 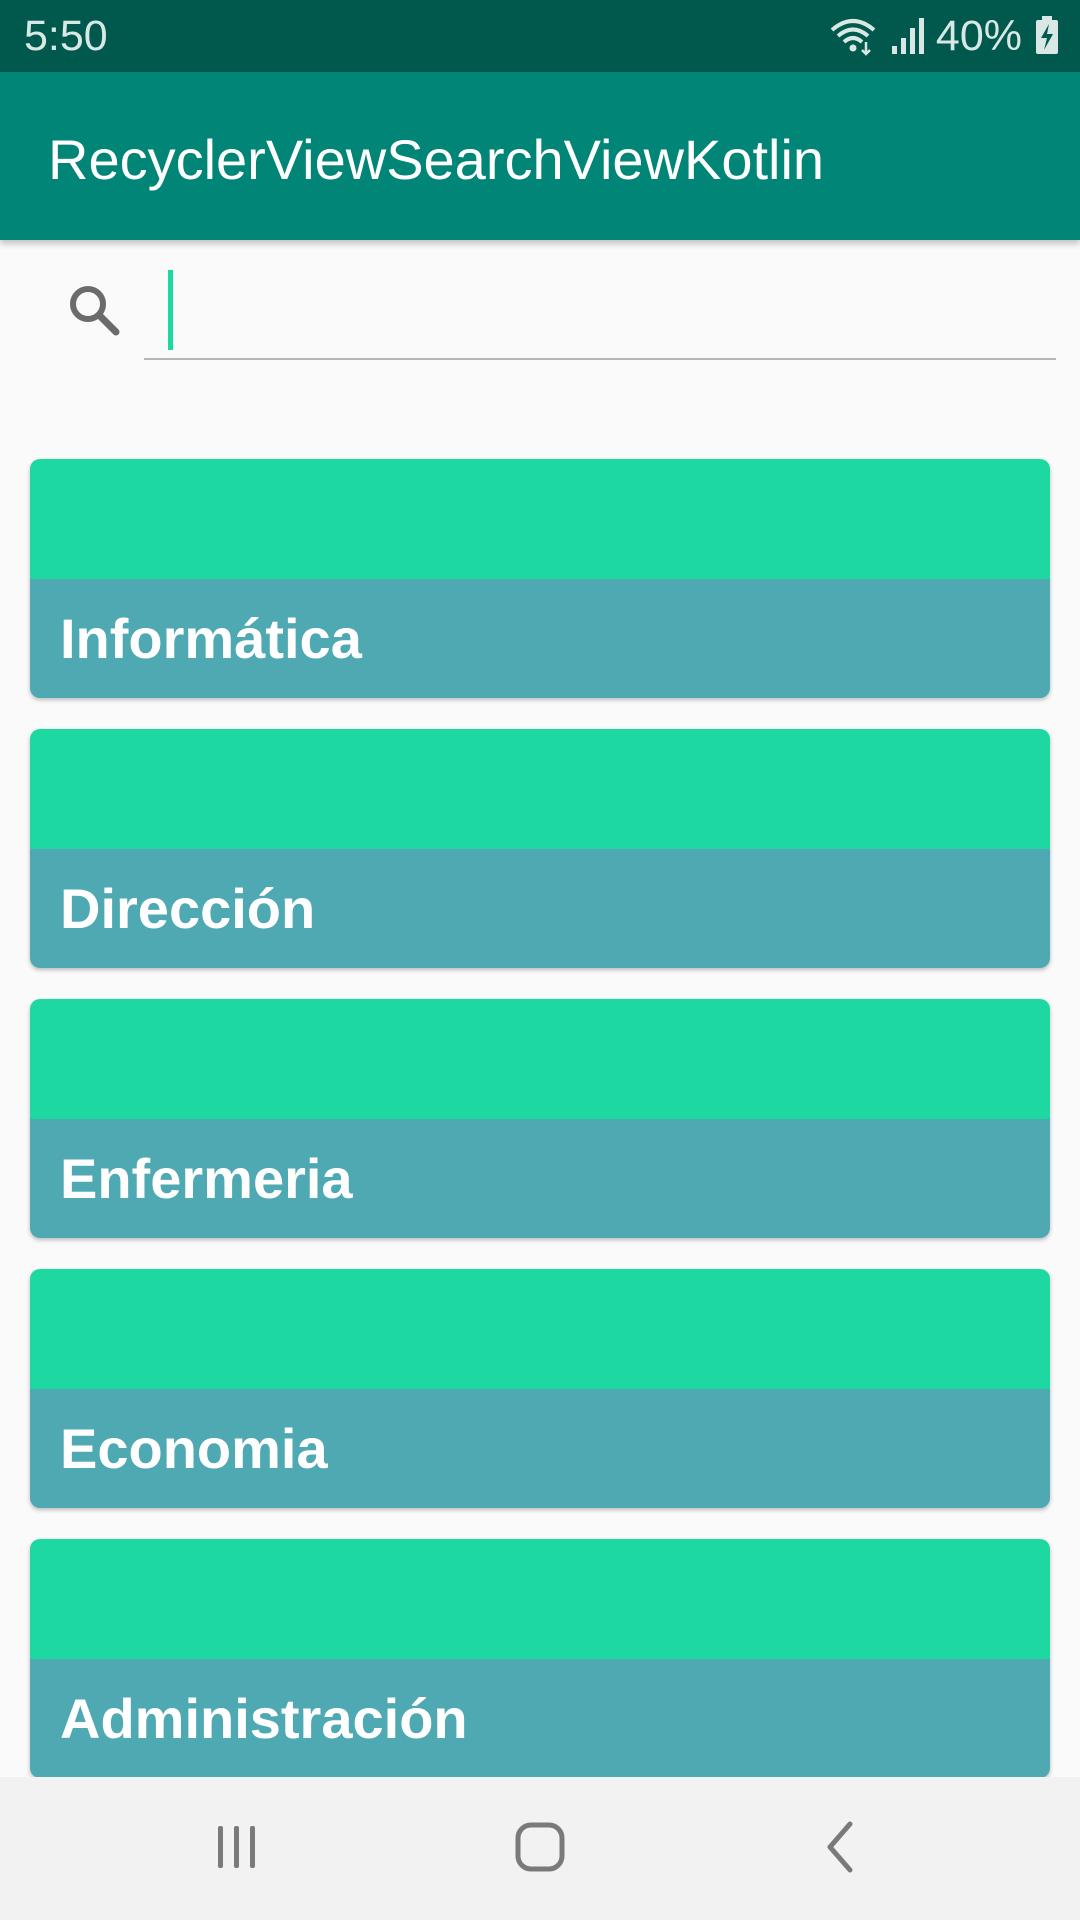 I want to click on list-item: Dirección, so click(x=540, y=848).